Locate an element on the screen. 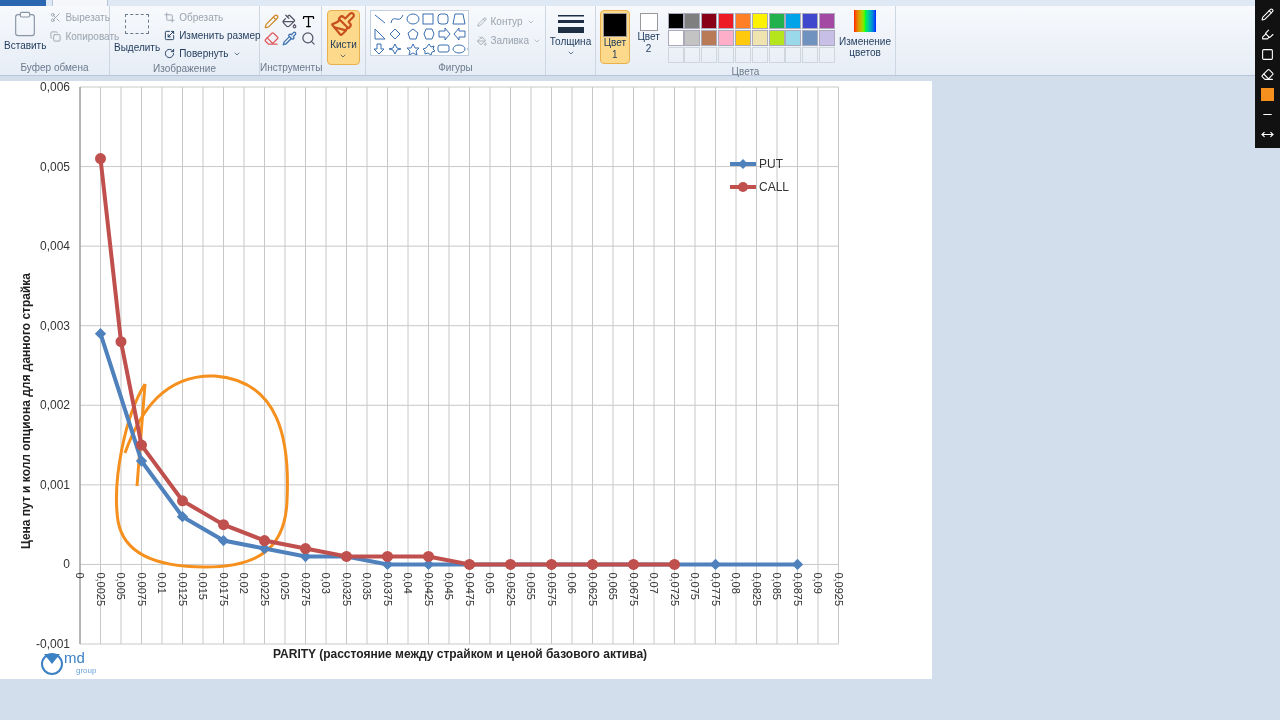 This screenshot has height=720, width=1280. logo-subtext: group is located at coordinates (86, 670).